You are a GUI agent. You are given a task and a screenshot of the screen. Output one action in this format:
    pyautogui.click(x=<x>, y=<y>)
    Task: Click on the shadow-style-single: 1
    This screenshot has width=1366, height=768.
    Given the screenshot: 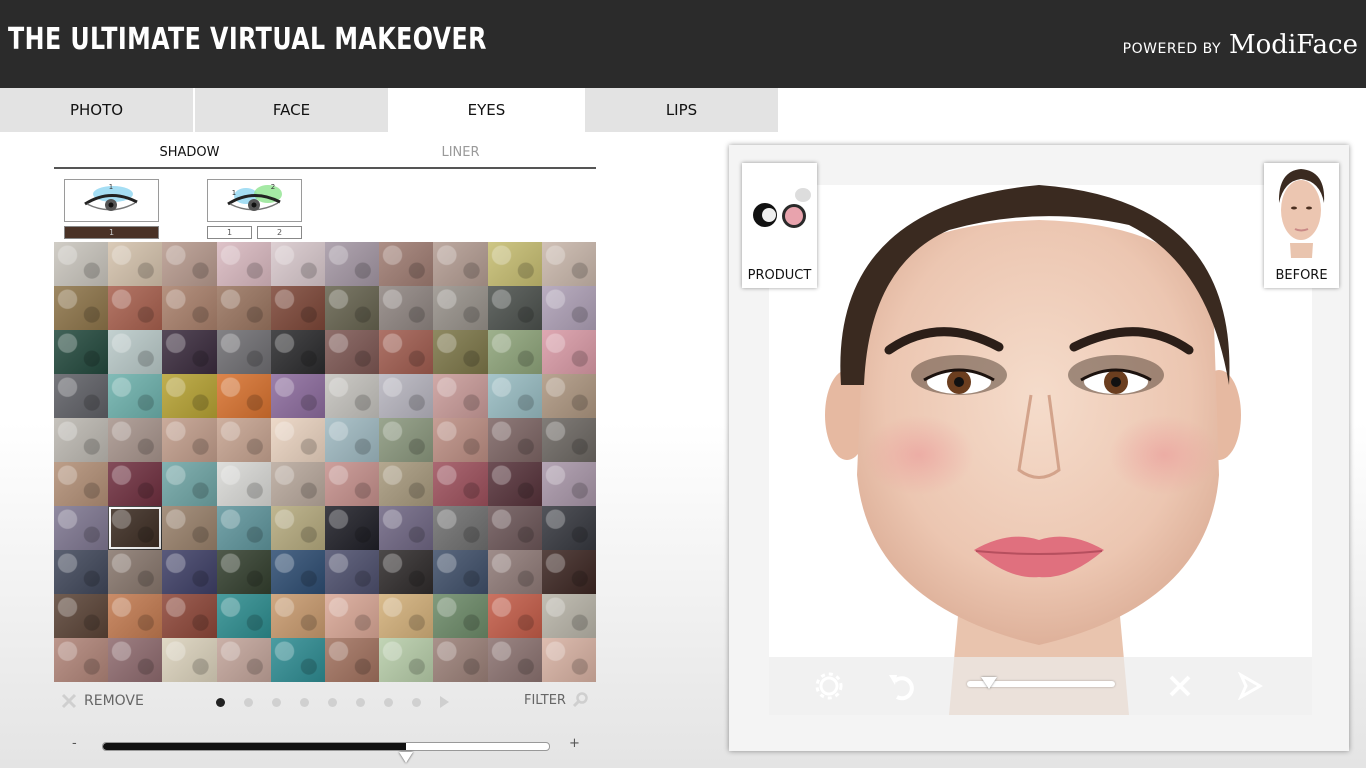 What is the action you would take?
    pyautogui.click(x=111, y=200)
    